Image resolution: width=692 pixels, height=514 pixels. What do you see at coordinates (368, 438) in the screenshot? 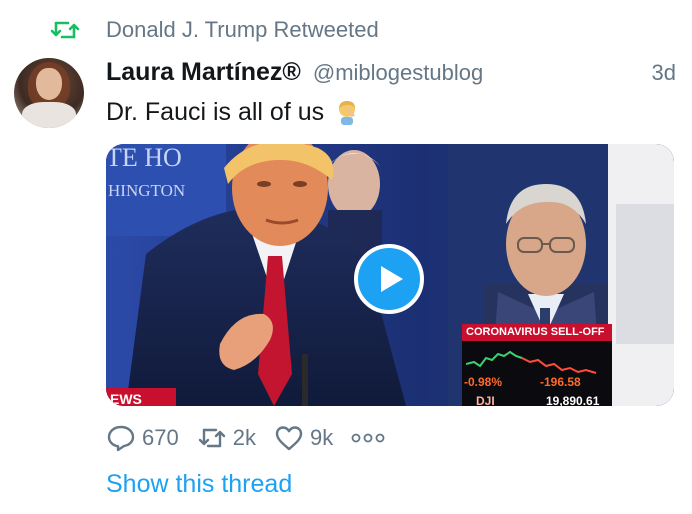
I see `more-icon` at bounding box center [368, 438].